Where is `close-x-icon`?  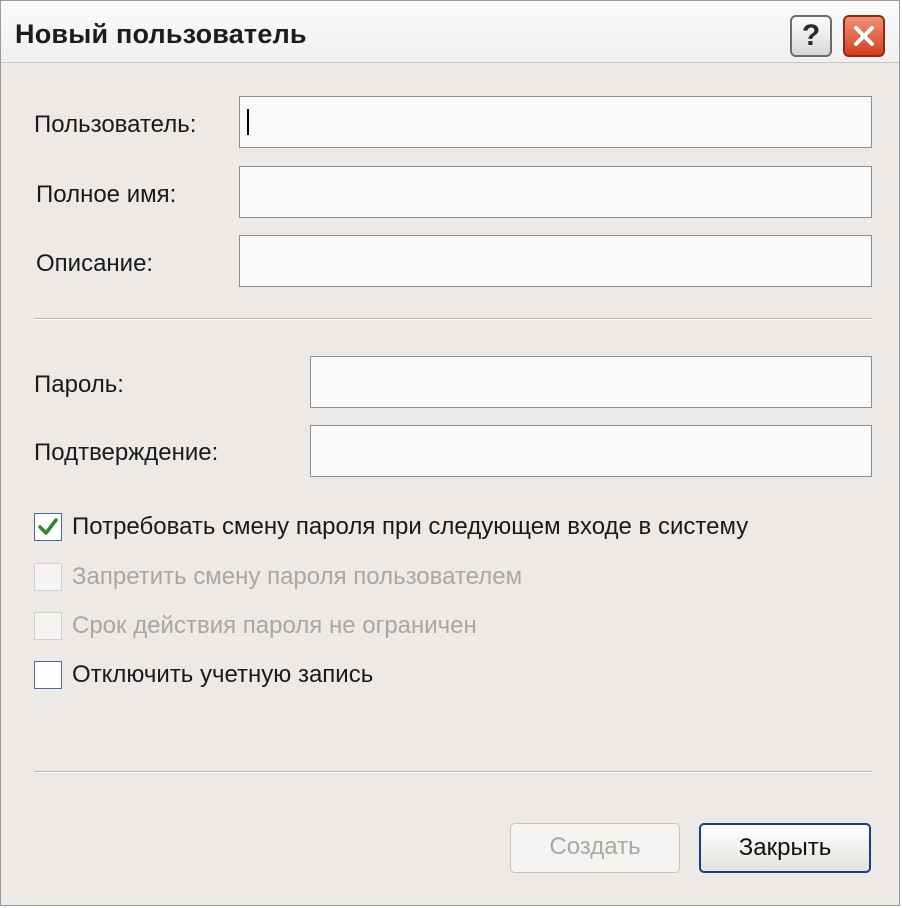 close-x-icon is located at coordinates (864, 36).